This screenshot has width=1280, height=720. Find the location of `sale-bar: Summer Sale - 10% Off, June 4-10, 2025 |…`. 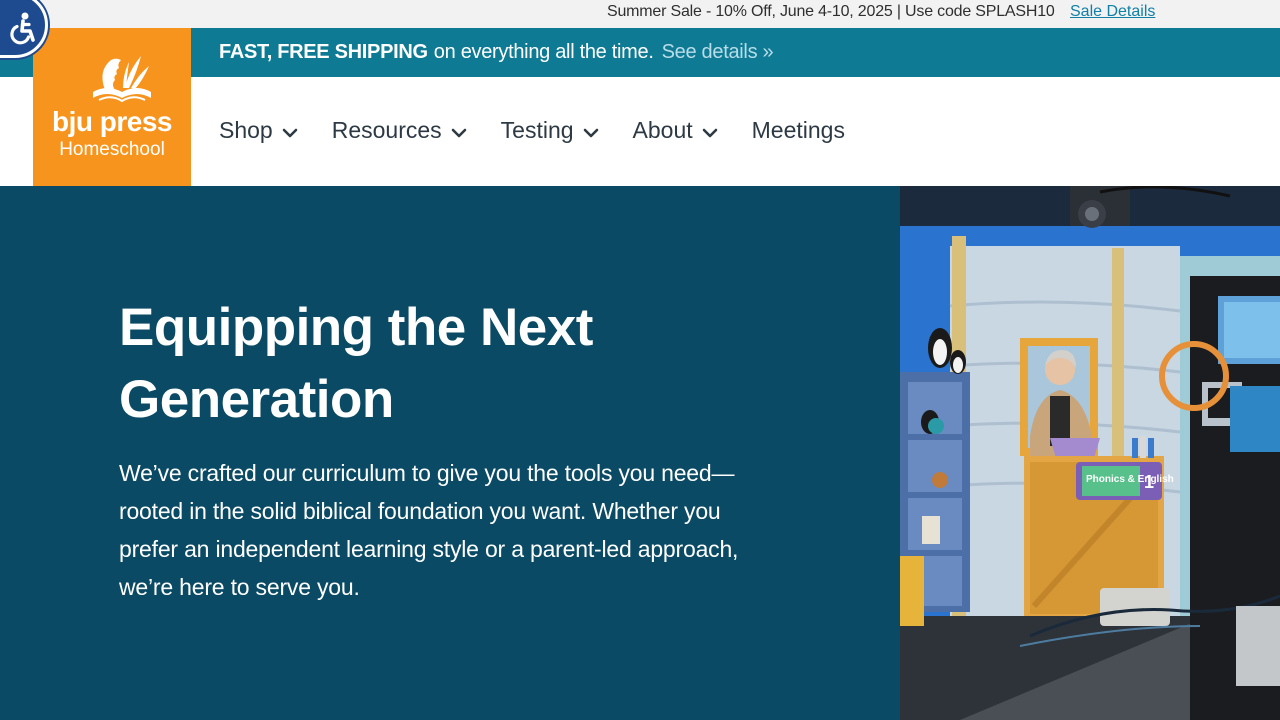

sale-bar: Summer Sale - 10% Off, June 4-10, 2025 |… is located at coordinates (640, 14).